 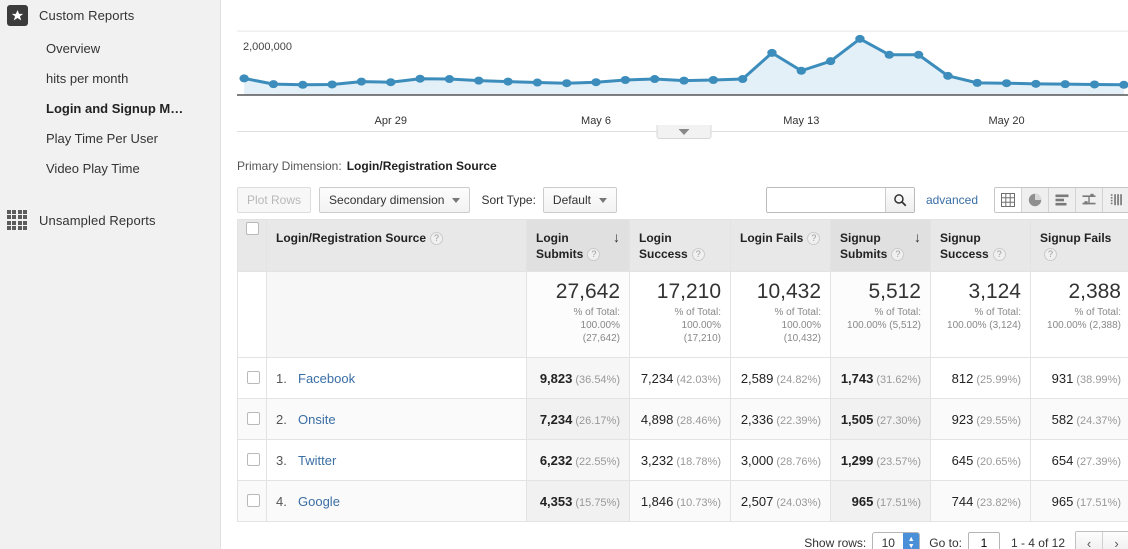 What do you see at coordinates (911, 541) in the screenshot?
I see `stepper-icon: ▲ ▼` at bounding box center [911, 541].